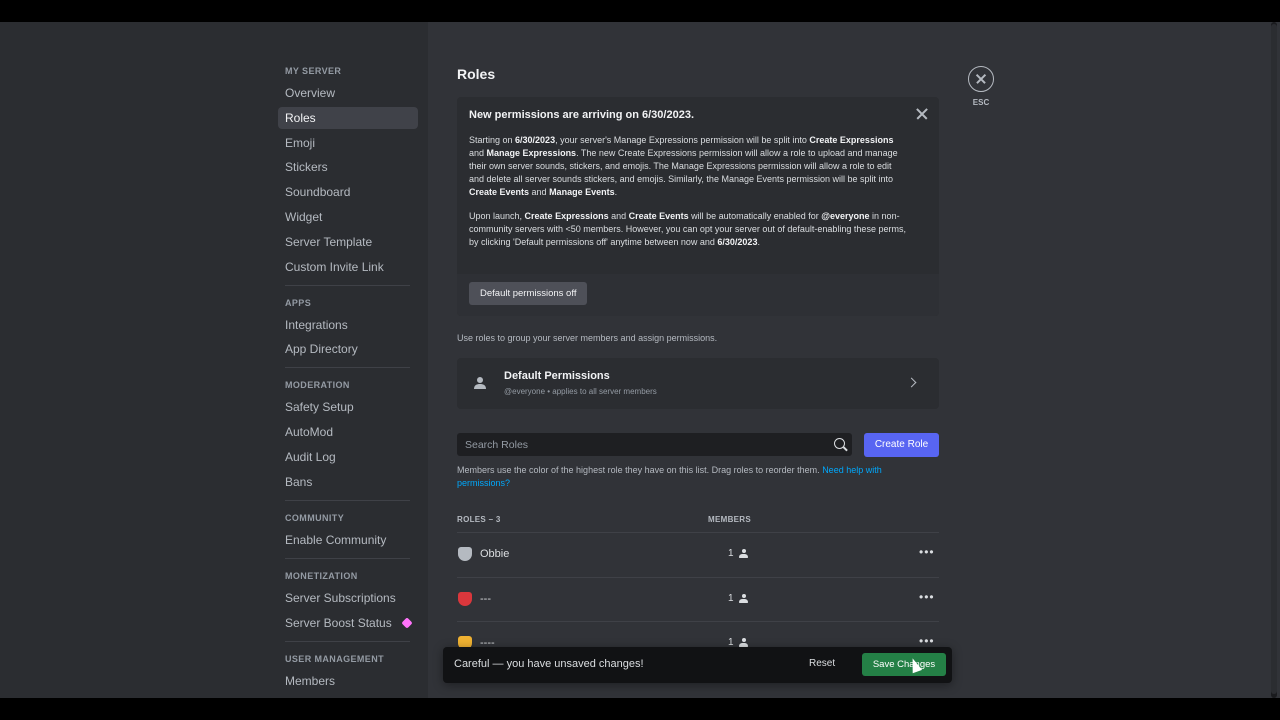 This screenshot has width=1280, height=720. I want to click on sidebar-item-label: Soundboard, so click(318, 192).